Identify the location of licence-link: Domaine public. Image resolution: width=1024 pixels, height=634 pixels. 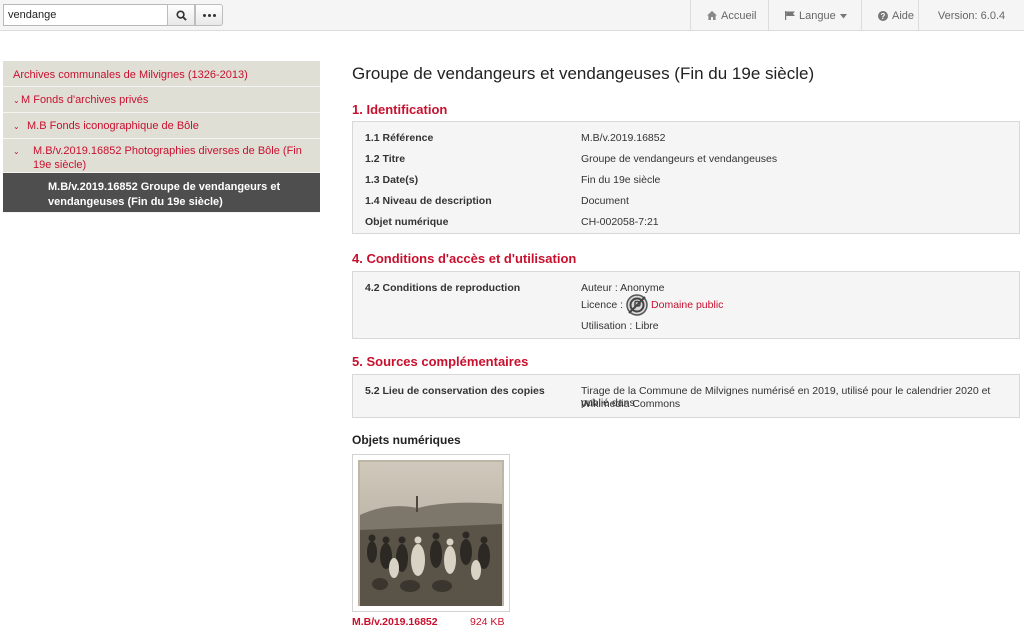
(687, 305).